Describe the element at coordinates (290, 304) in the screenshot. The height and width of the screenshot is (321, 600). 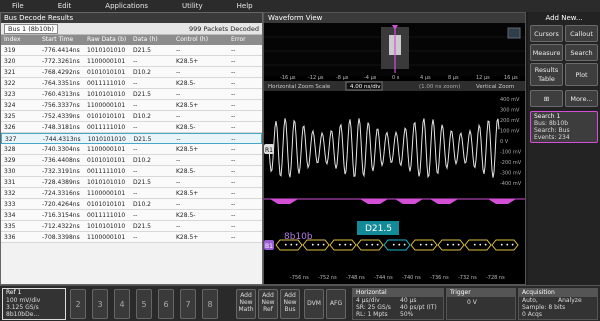
I see `add-new-bus-button: Add New Bus` at that location.